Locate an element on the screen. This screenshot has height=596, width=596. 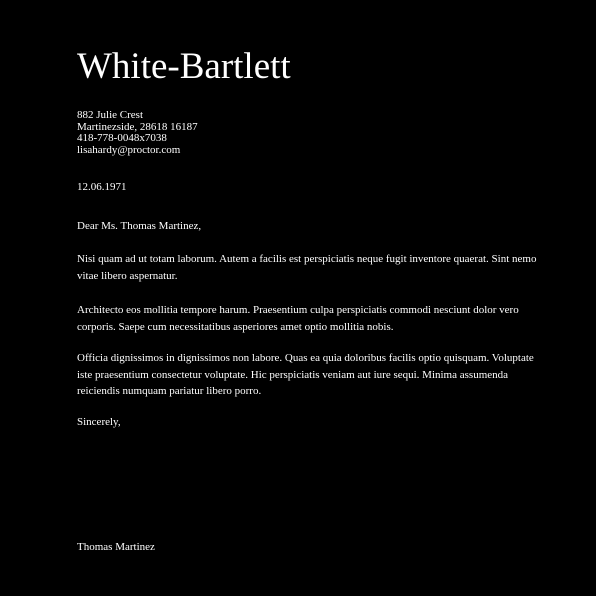
closing: Sincerely, is located at coordinates (99, 422).